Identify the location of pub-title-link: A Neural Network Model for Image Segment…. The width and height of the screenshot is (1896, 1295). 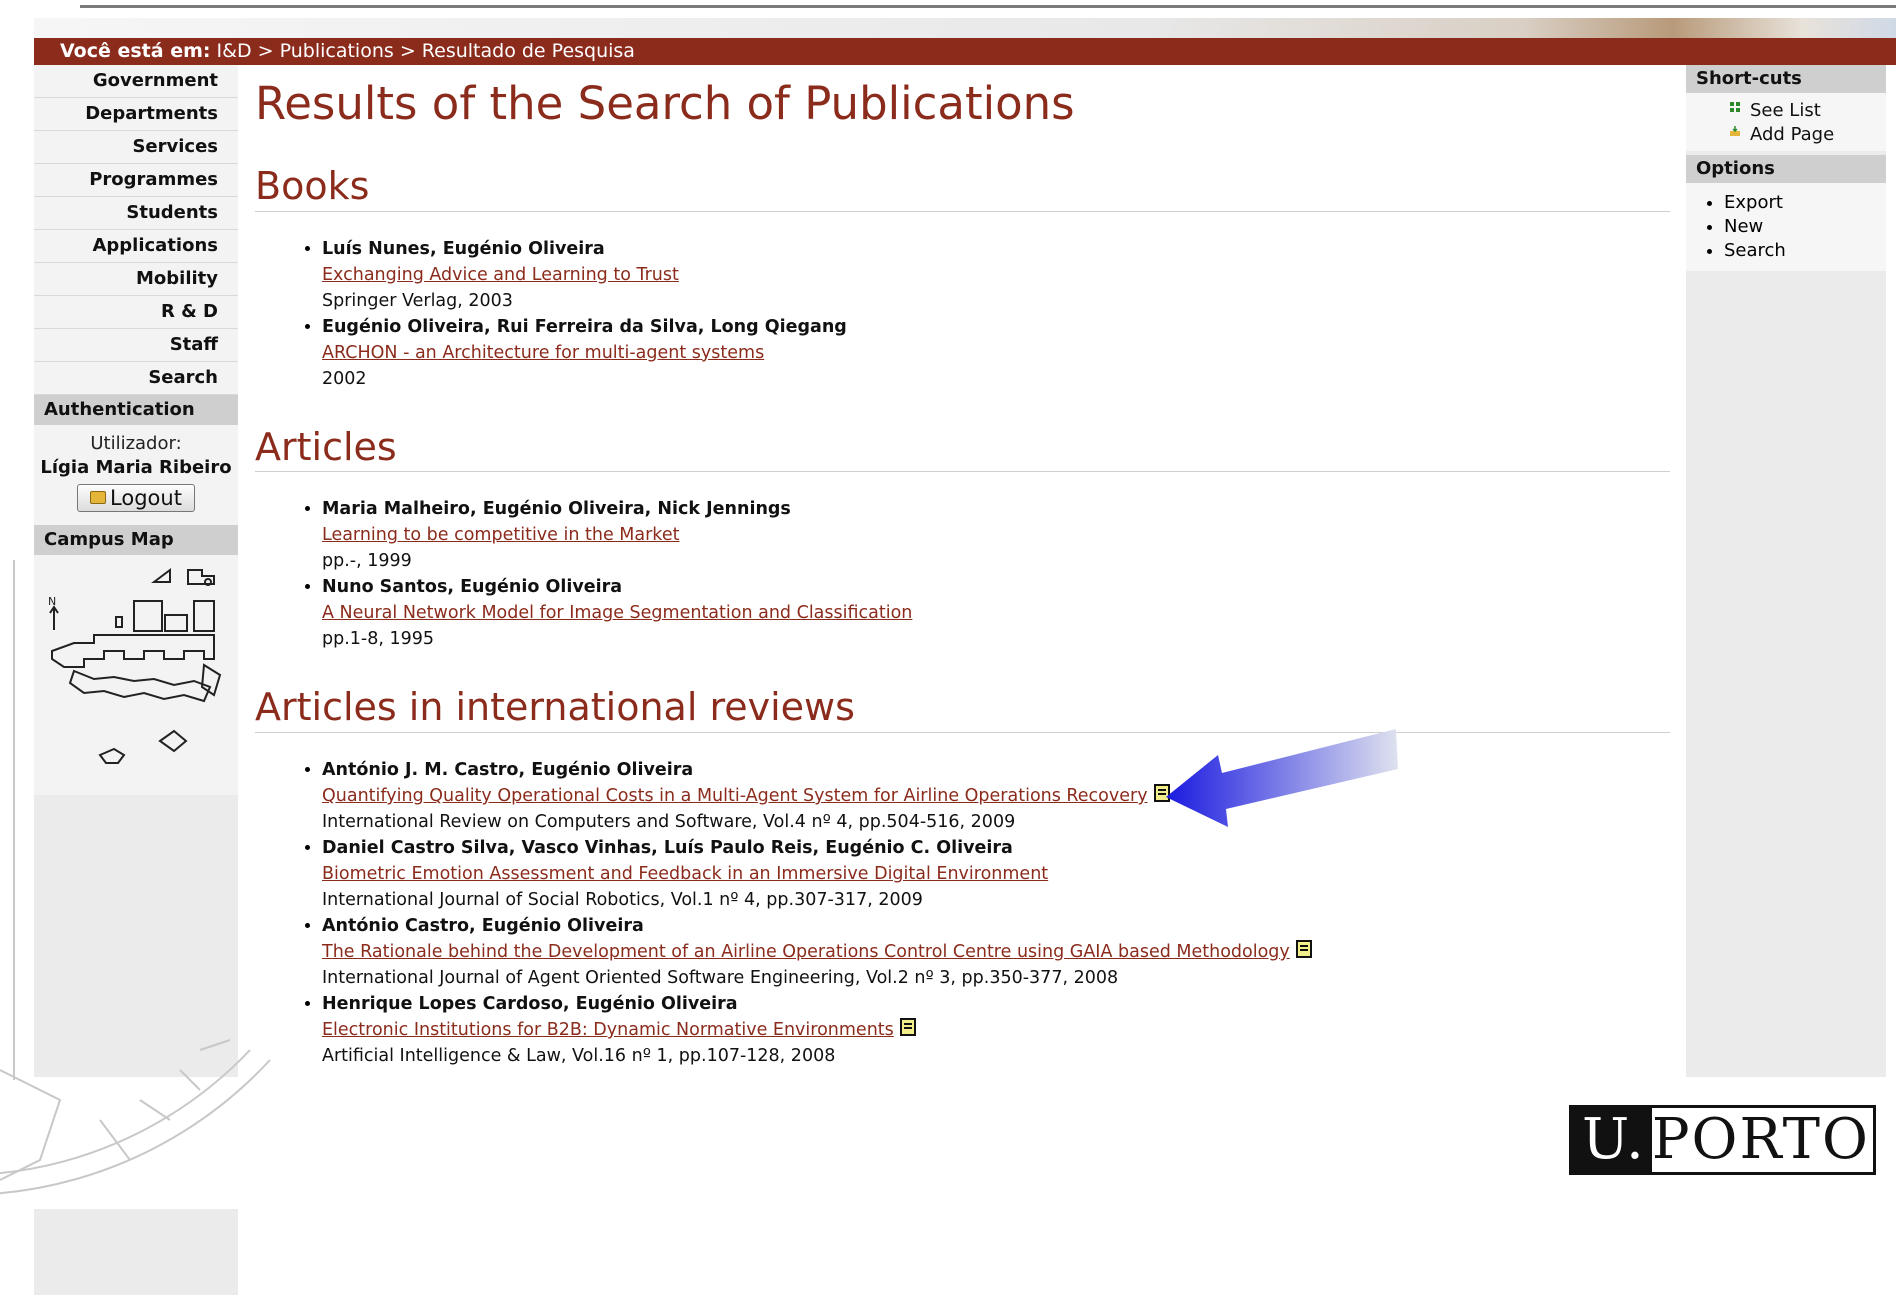
(617, 613).